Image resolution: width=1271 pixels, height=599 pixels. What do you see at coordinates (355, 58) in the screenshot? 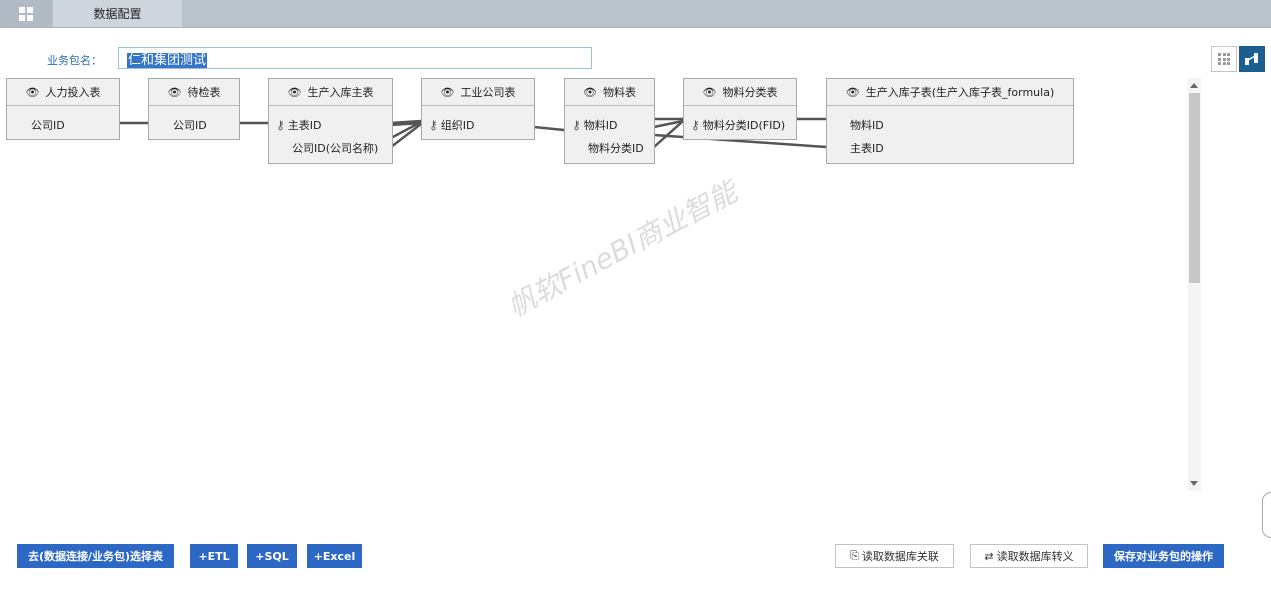
I see `package-name-input: 仁和集团测试` at bounding box center [355, 58].